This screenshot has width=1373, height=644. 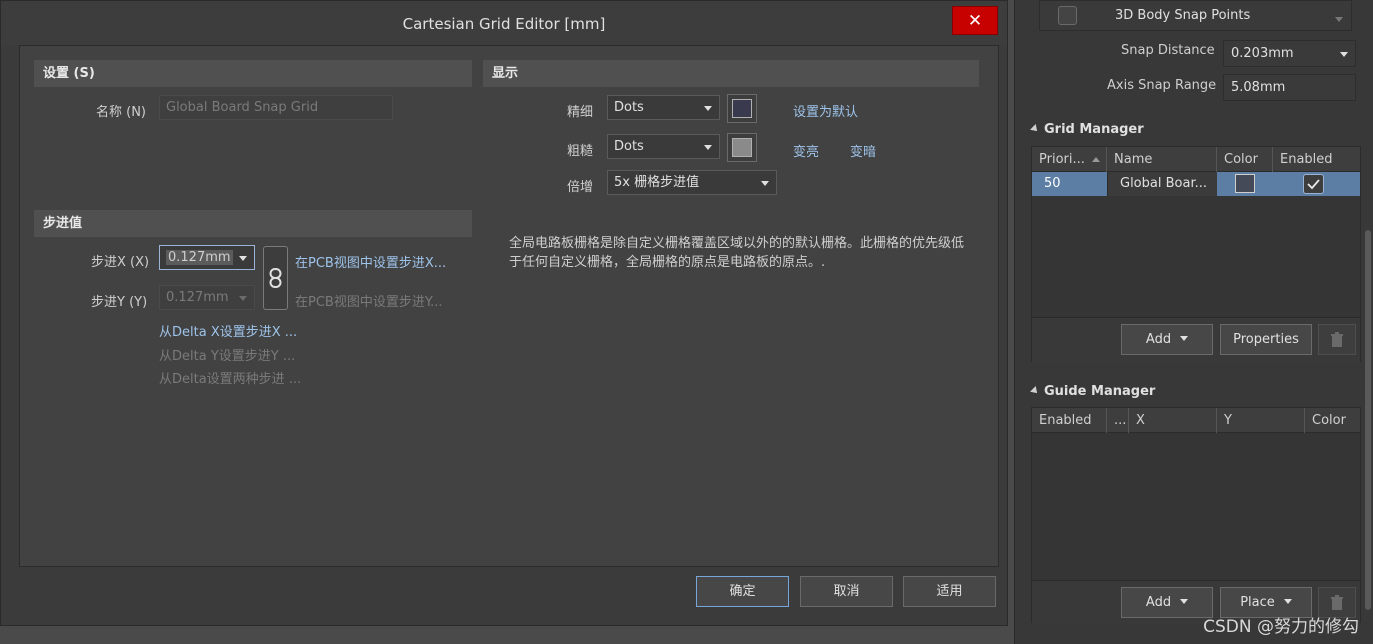 I want to click on row-enabled-checkbox, so click(x=1313, y=184).